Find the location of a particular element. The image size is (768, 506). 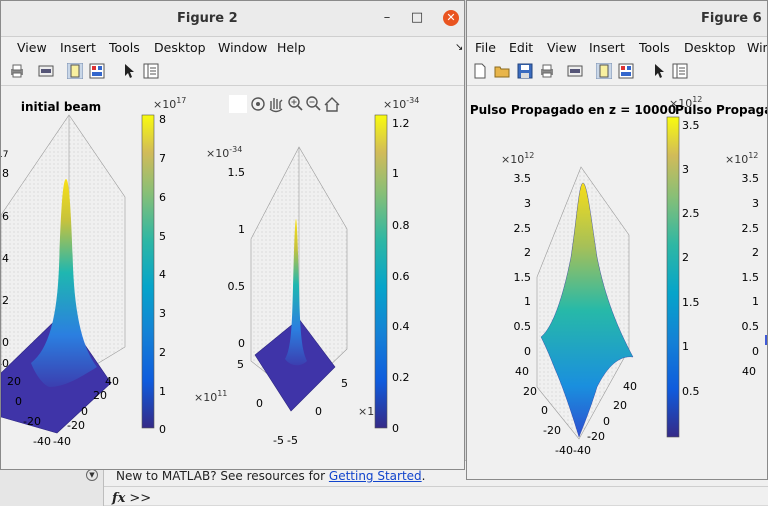

colorbar-tick: 3.5 is located at coordinates (691, 125).